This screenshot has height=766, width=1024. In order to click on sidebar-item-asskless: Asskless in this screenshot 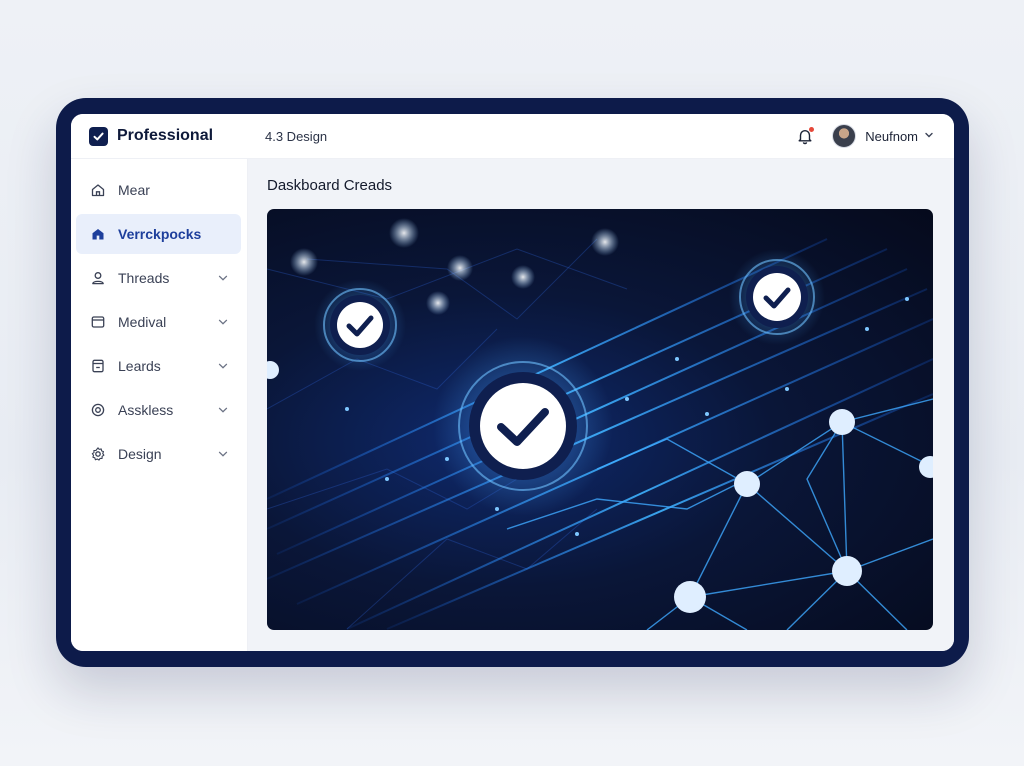, I will do `click(158, 410)`.